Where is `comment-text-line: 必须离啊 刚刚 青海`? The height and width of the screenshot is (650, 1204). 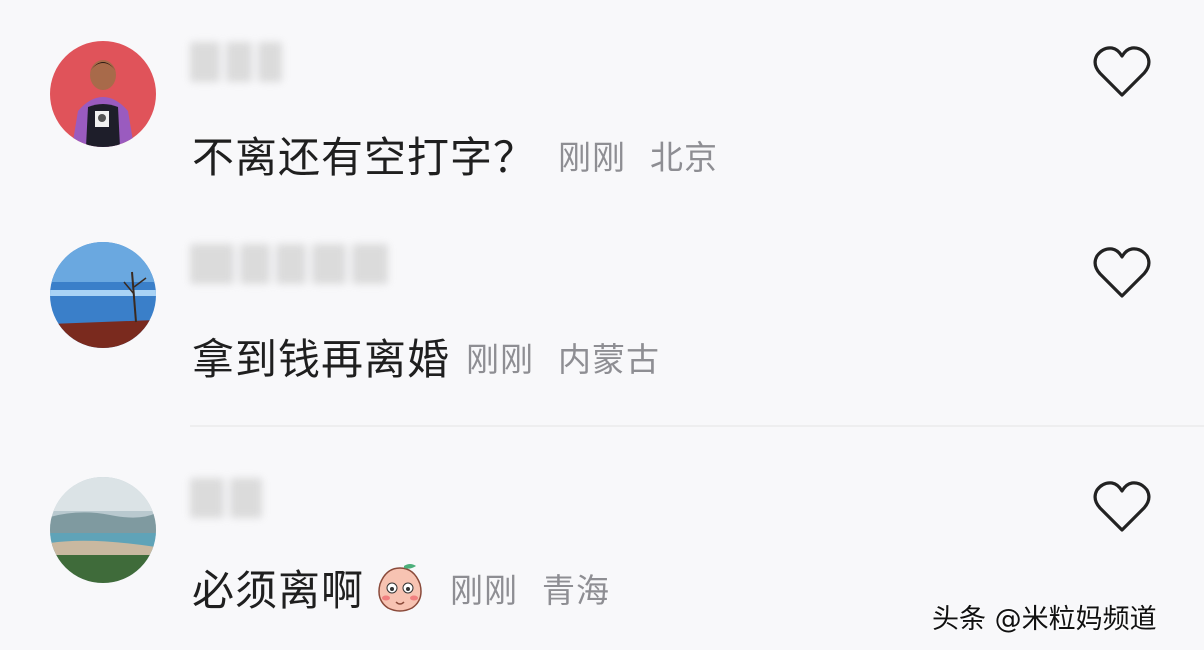 comment-text-line: 必须离啊 刚刚 青海 is located at coordinates (401, 587).